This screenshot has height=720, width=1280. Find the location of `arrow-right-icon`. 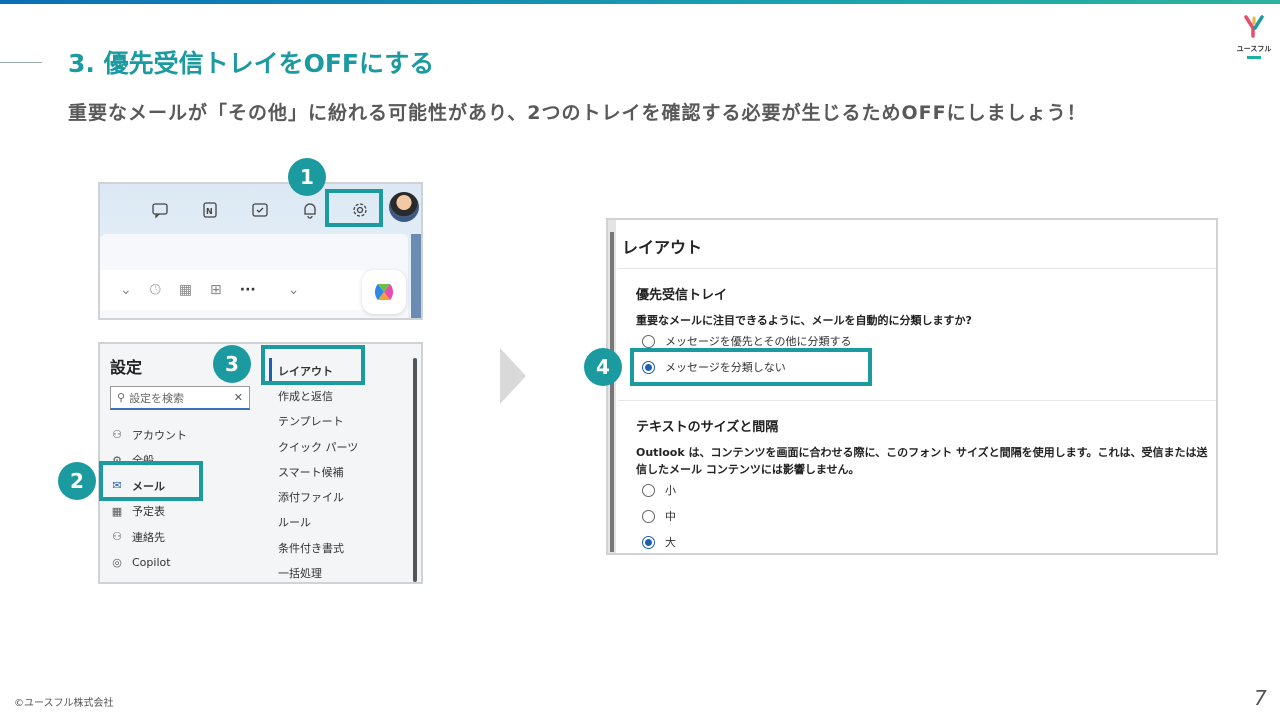

arrow-right-icon is located at coordinates (513, 376).